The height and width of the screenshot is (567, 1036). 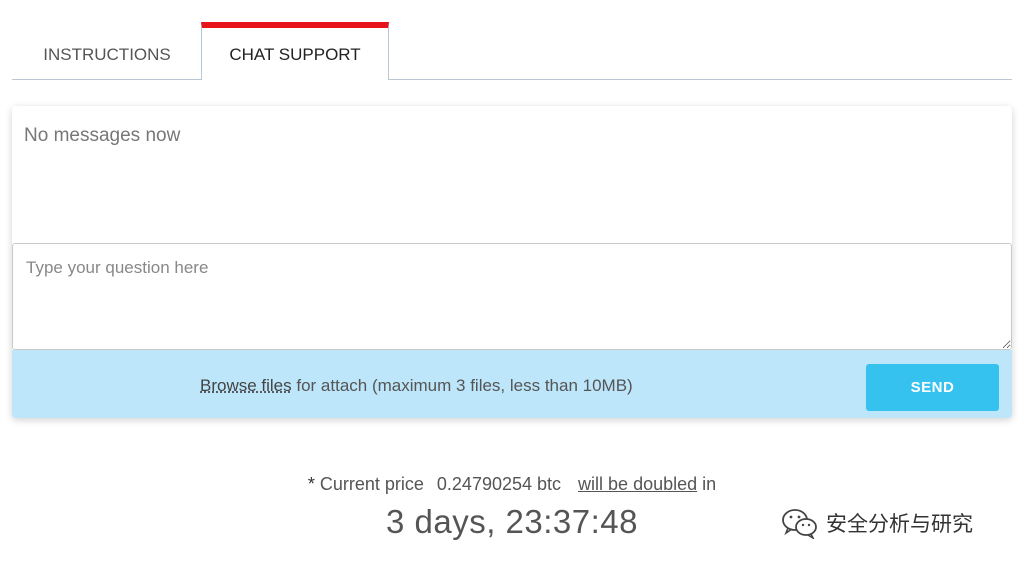 What do you see at coordinates (369, 484) in the screenshot?
I see `price-prefix: Current price` at bounding box center [369, 484].